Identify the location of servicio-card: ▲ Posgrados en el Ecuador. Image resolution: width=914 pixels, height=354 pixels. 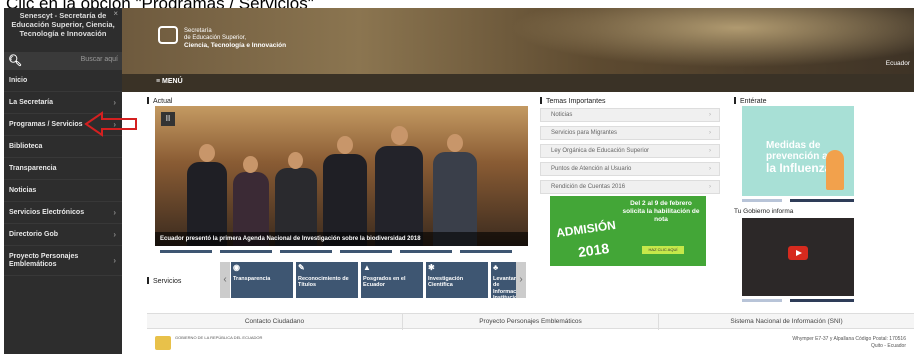
(392, 280).